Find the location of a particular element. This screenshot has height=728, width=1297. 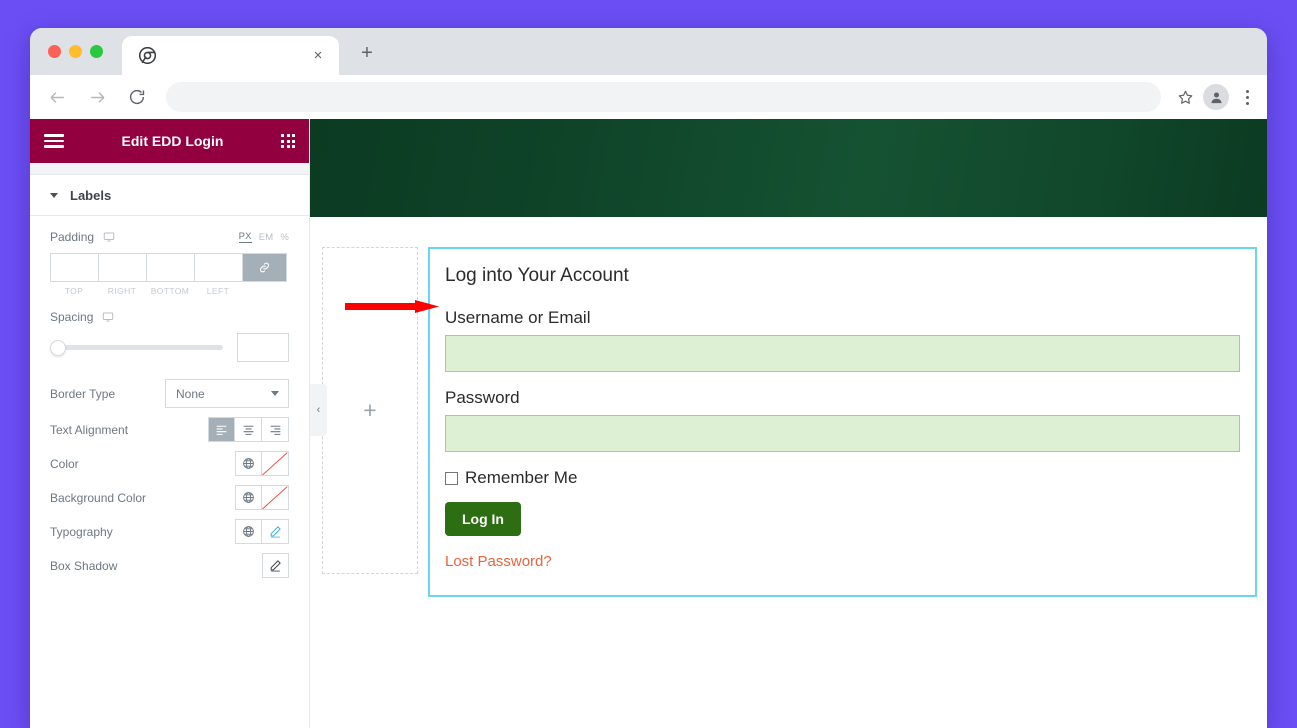

unit-px: PX is located at coordinates (245, 237).